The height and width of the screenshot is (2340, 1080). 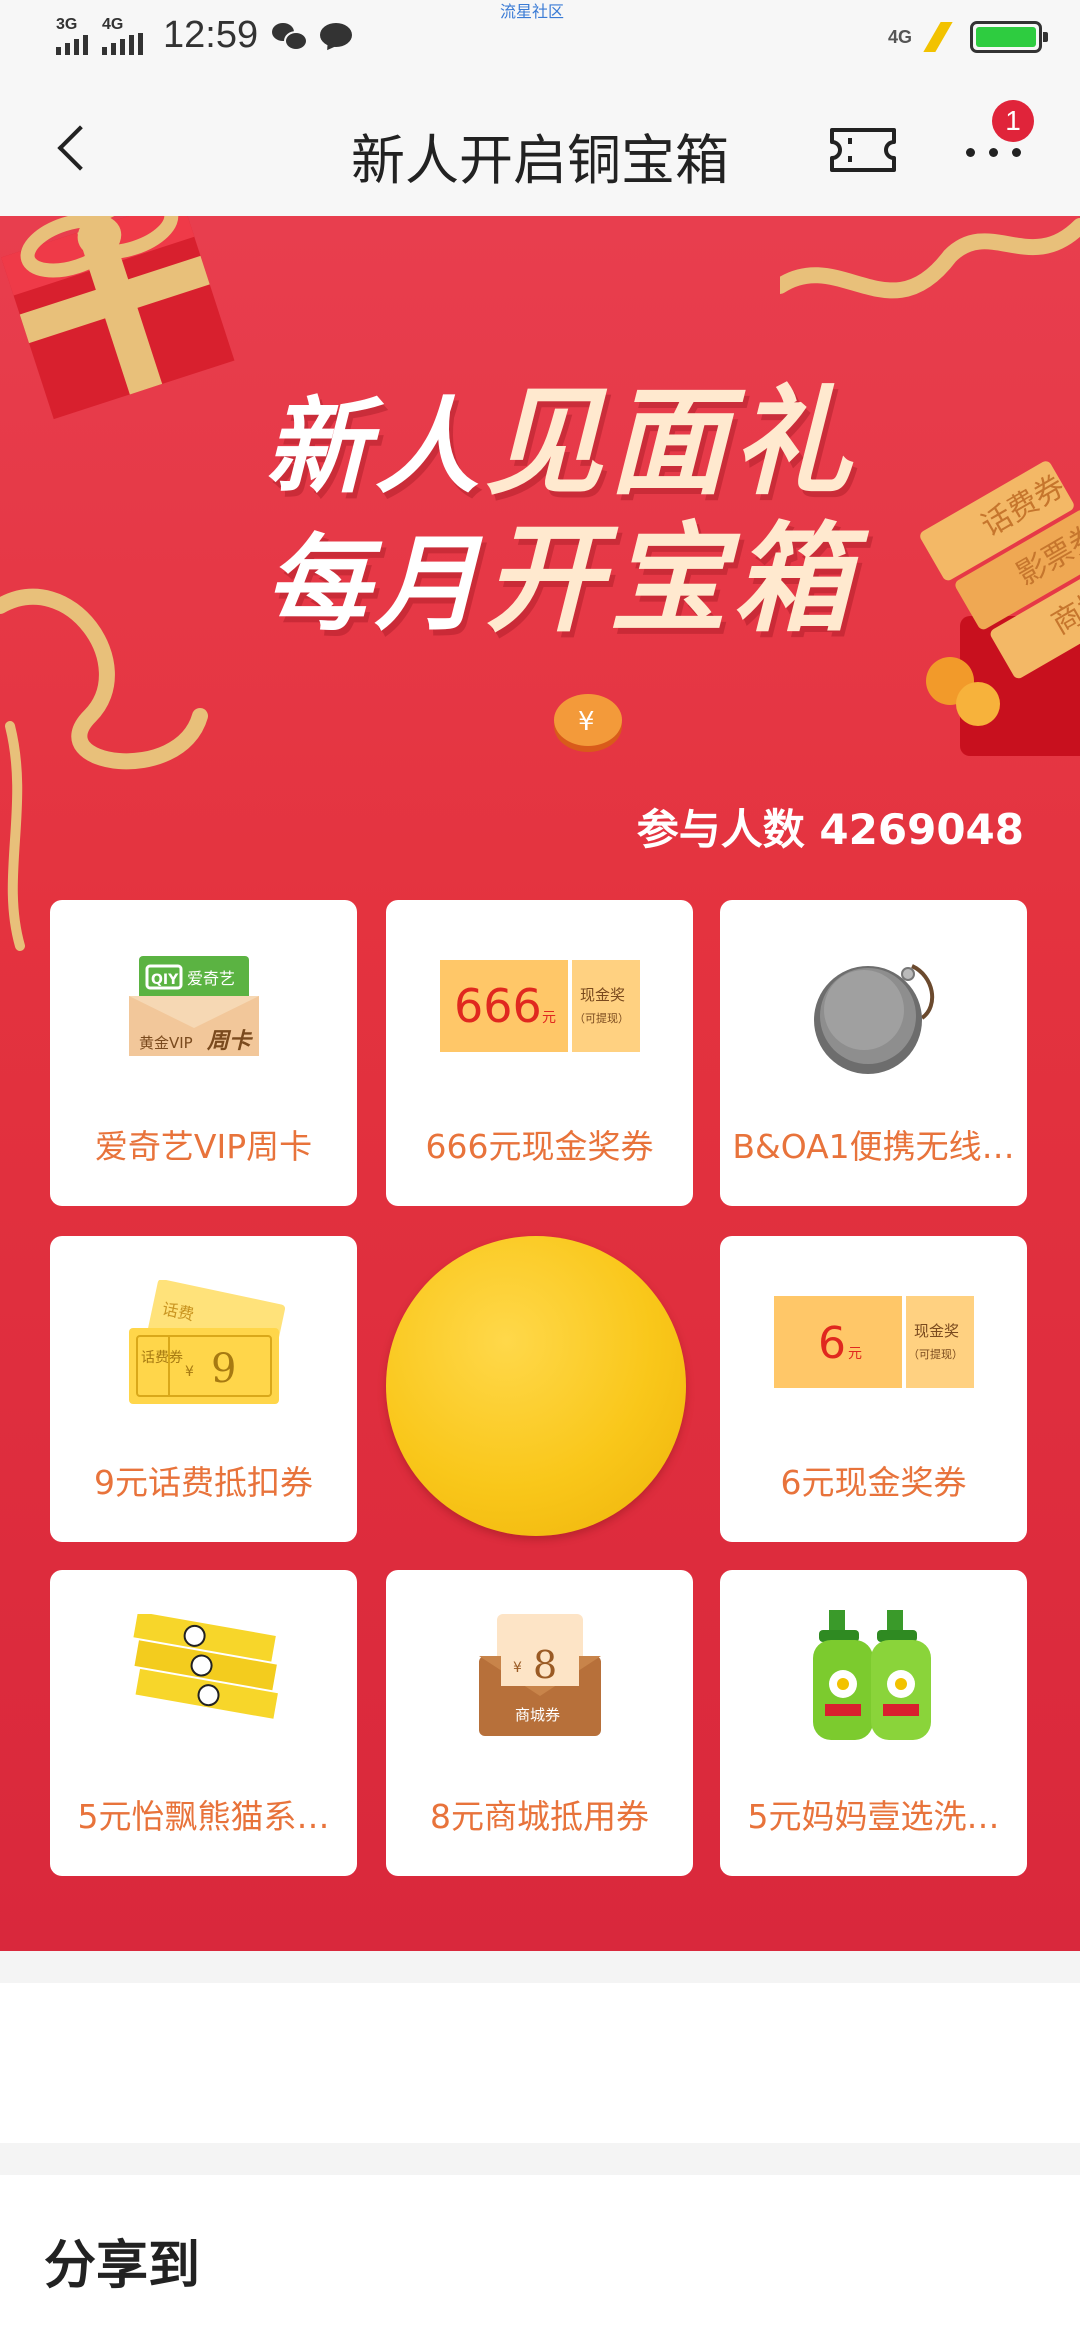 I want to click on svg-text: 话费券, so click(x=162, y=1358).